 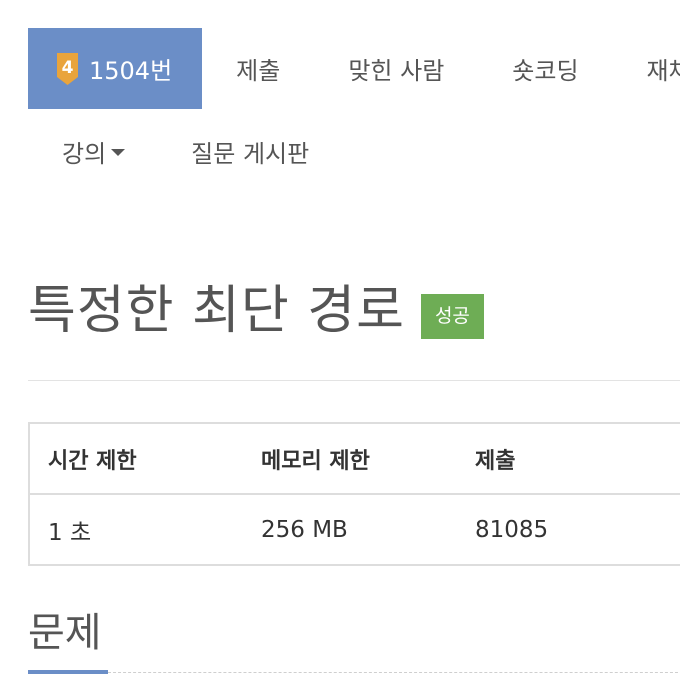 I want to click on page-title: 특정한 최단 경로, so click(x=216, y=311).